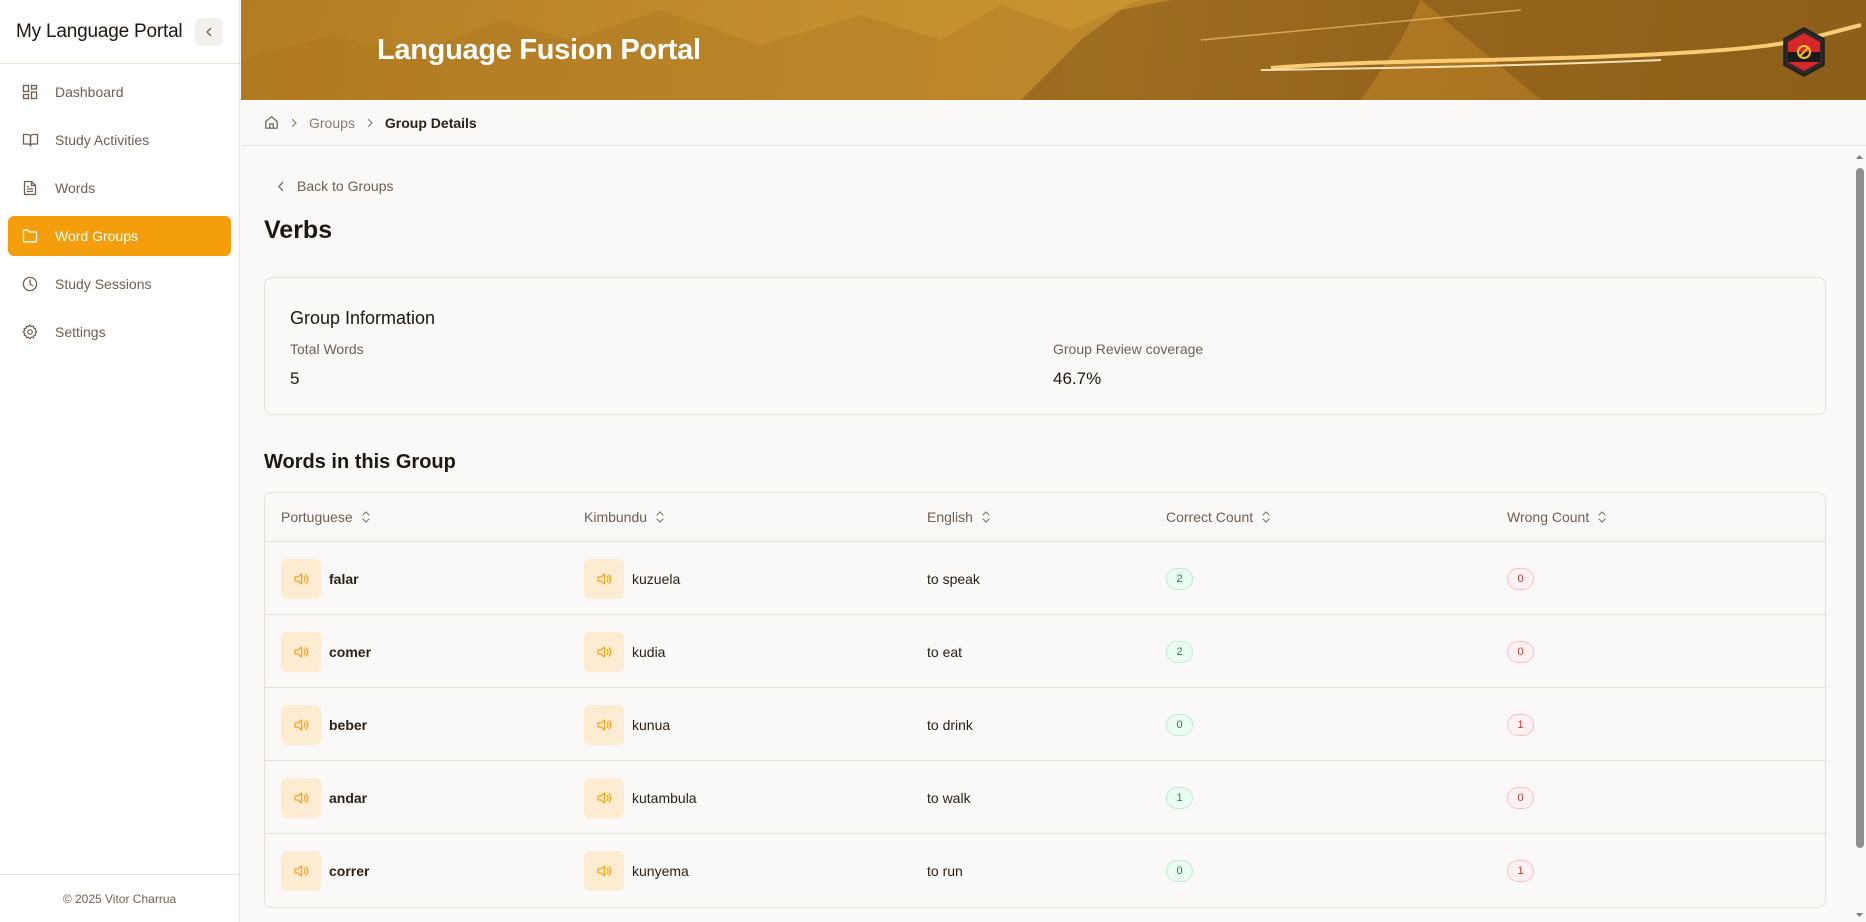 The image size is (1866, 922). What do you see at coordinates (624, 517) in the screenshot?
I see `column-header-kimbundu: Kimbundu` at bounding box center [624, 517].